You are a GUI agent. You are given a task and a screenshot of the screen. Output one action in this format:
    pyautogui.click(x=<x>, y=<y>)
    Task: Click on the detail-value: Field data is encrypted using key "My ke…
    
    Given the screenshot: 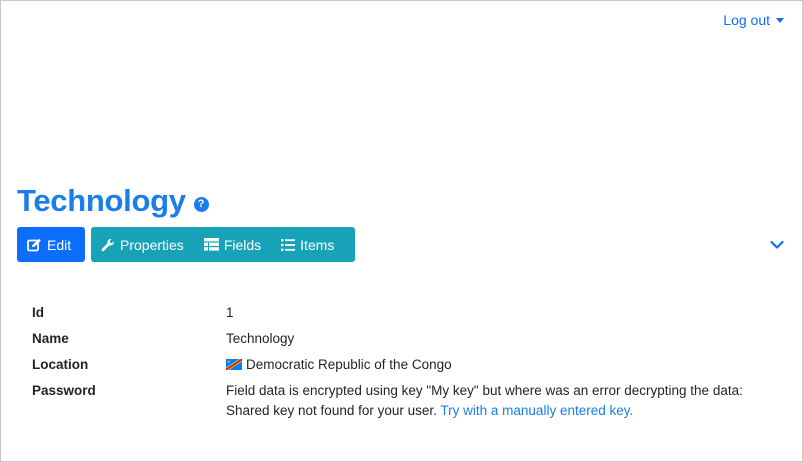 What is the action you would take?
    pyautogui.click(x=499, y=401)
    